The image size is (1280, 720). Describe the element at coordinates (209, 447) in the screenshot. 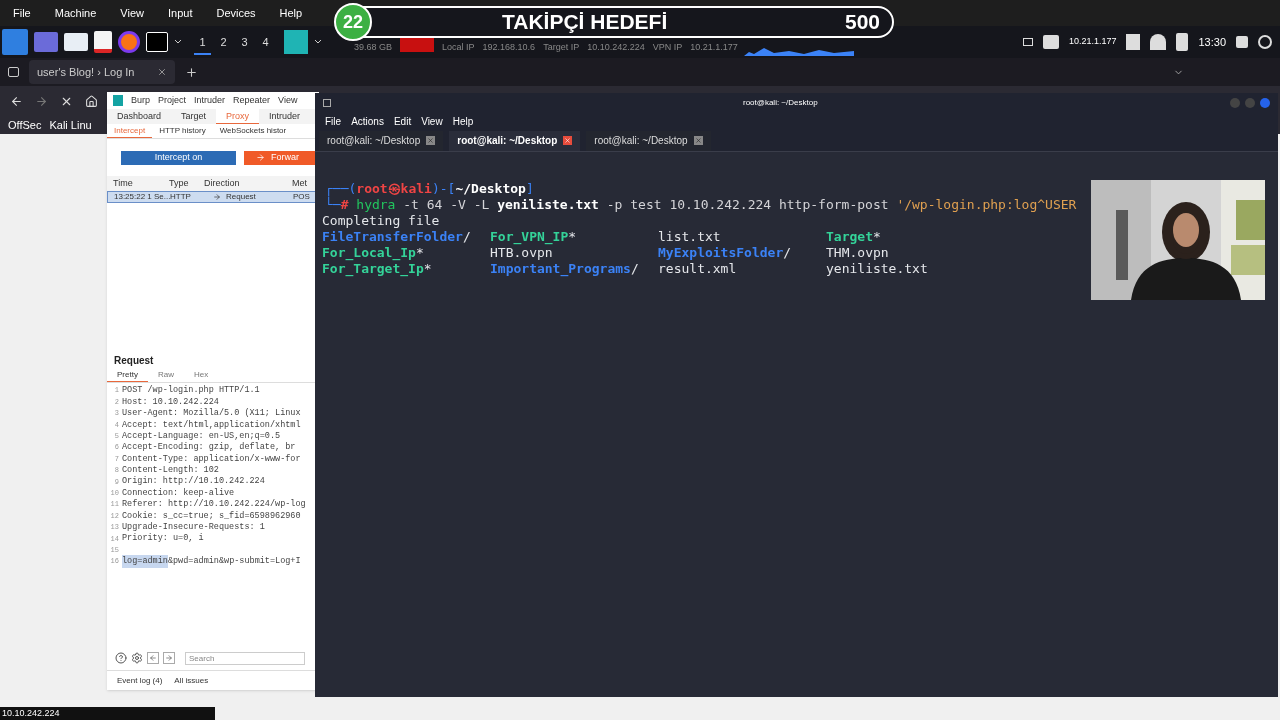

I see `code-text: Accept-Encoding: gzip, deflate, br` at that location.